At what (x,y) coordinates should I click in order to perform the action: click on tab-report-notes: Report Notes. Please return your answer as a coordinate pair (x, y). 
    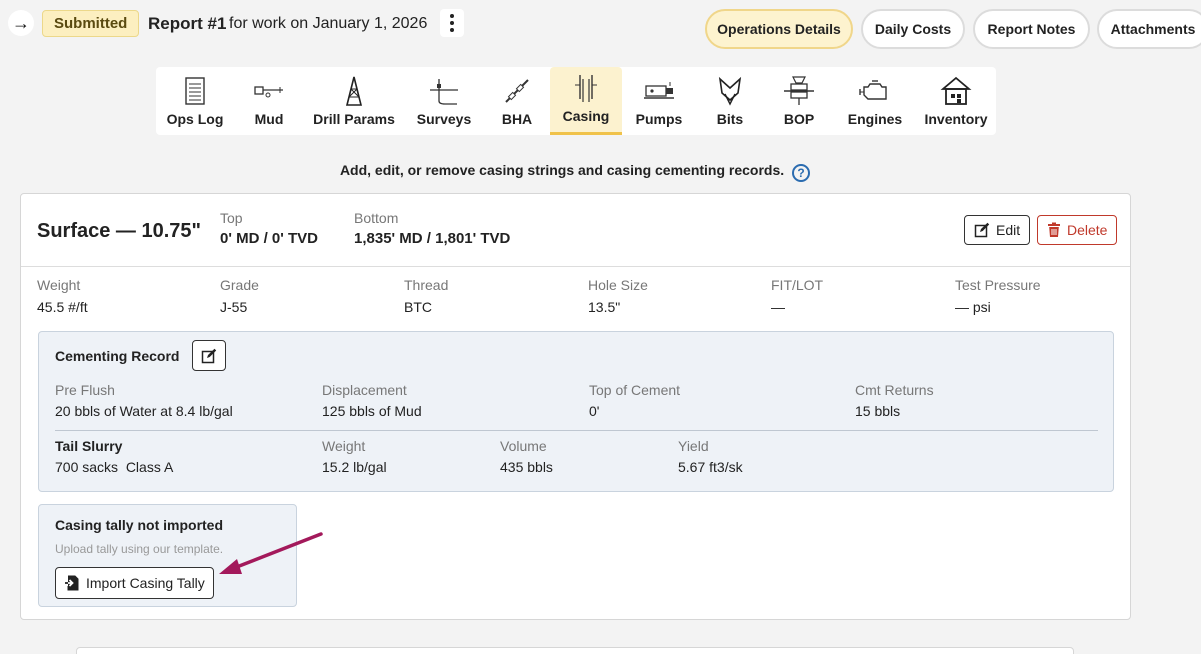
    Looking at the image, I should click on (1031, 29).